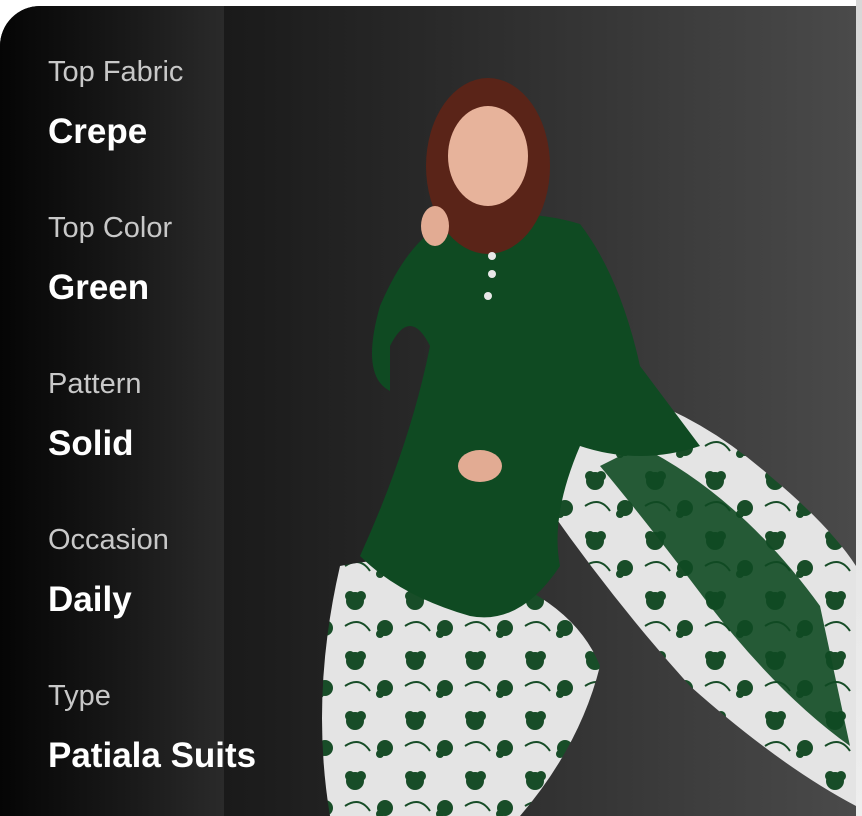 The width and height of the screenshot is (862, 816). I want to click on attribute-label: Top Fabric, so click(116, 72).